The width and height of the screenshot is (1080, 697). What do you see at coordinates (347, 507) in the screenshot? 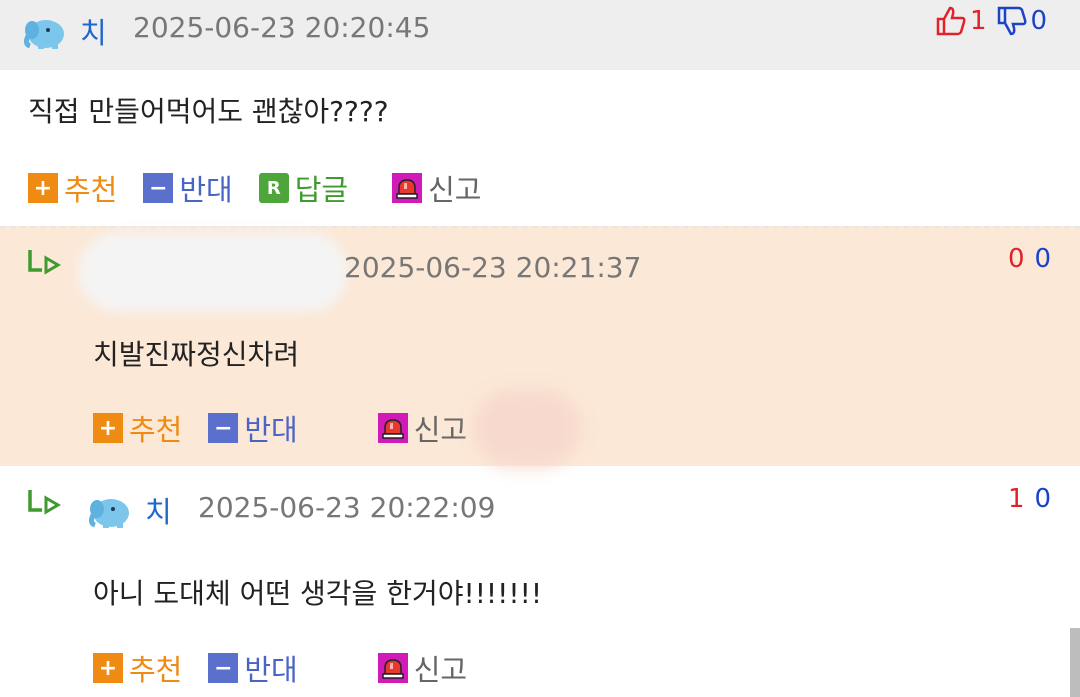
I see `comment-datetime: 2025-06-23 20:22:09` at bounding box center [347, 507].